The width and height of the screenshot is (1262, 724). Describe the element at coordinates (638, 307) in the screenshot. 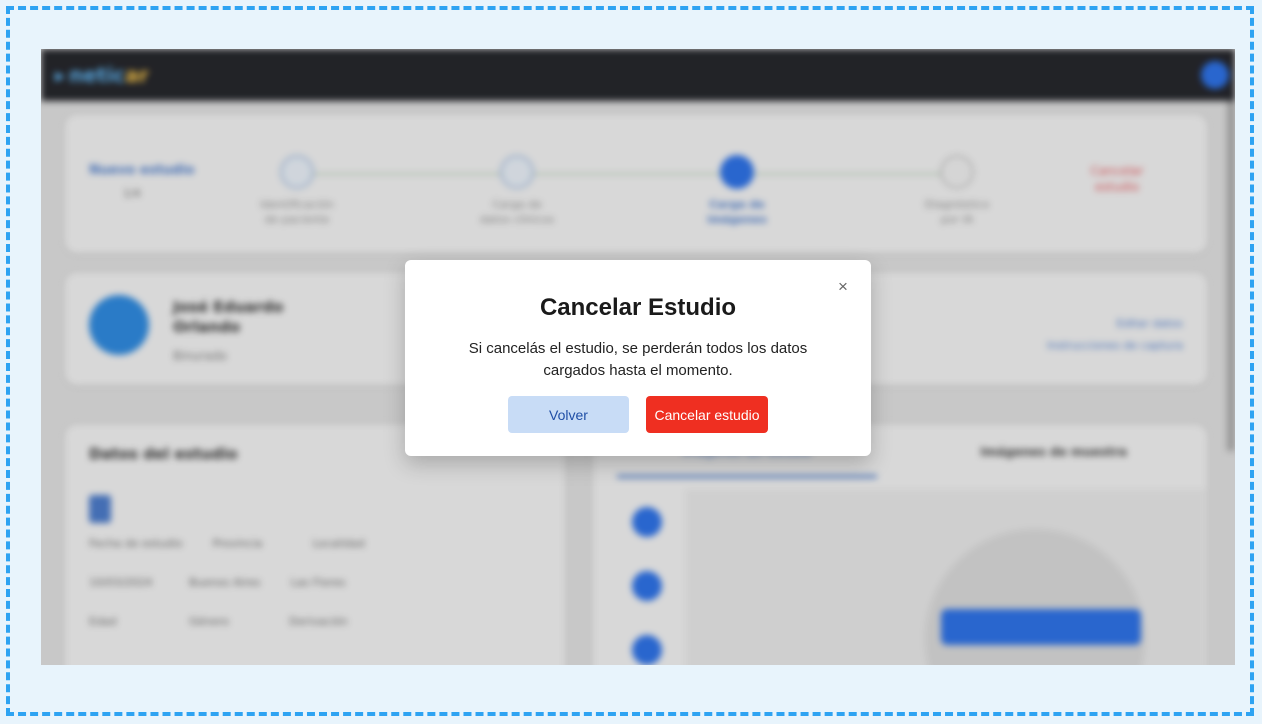

I see `dialog-title: Cancelar Estudio` at that location.